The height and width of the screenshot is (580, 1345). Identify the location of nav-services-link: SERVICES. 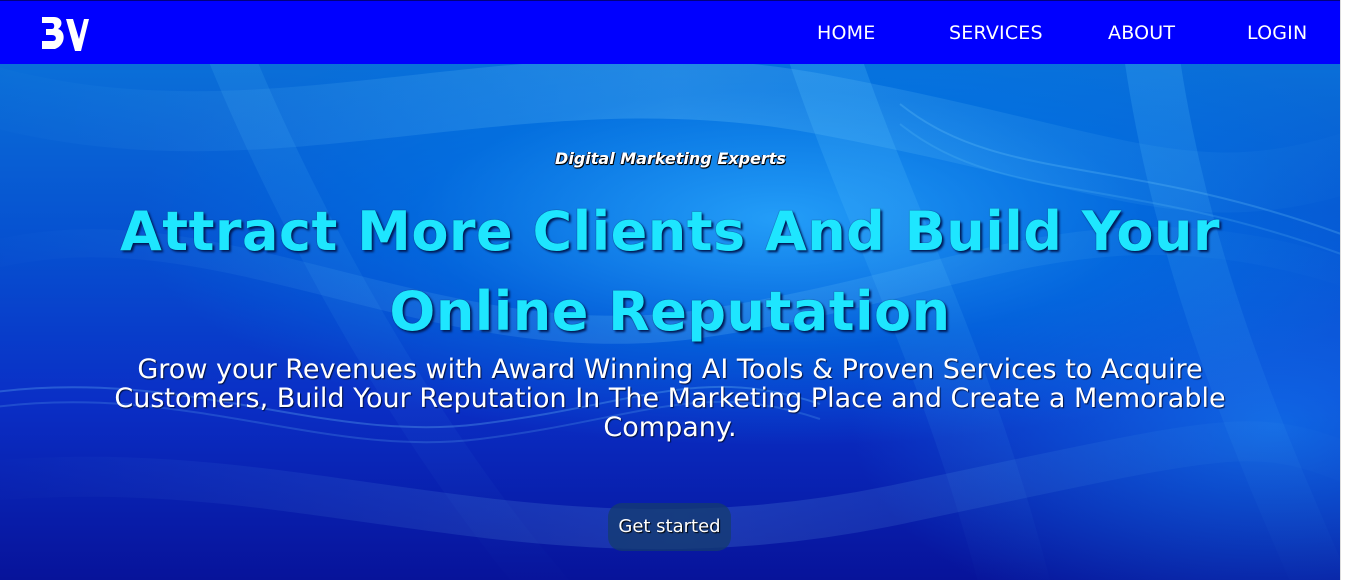
(996, 33).